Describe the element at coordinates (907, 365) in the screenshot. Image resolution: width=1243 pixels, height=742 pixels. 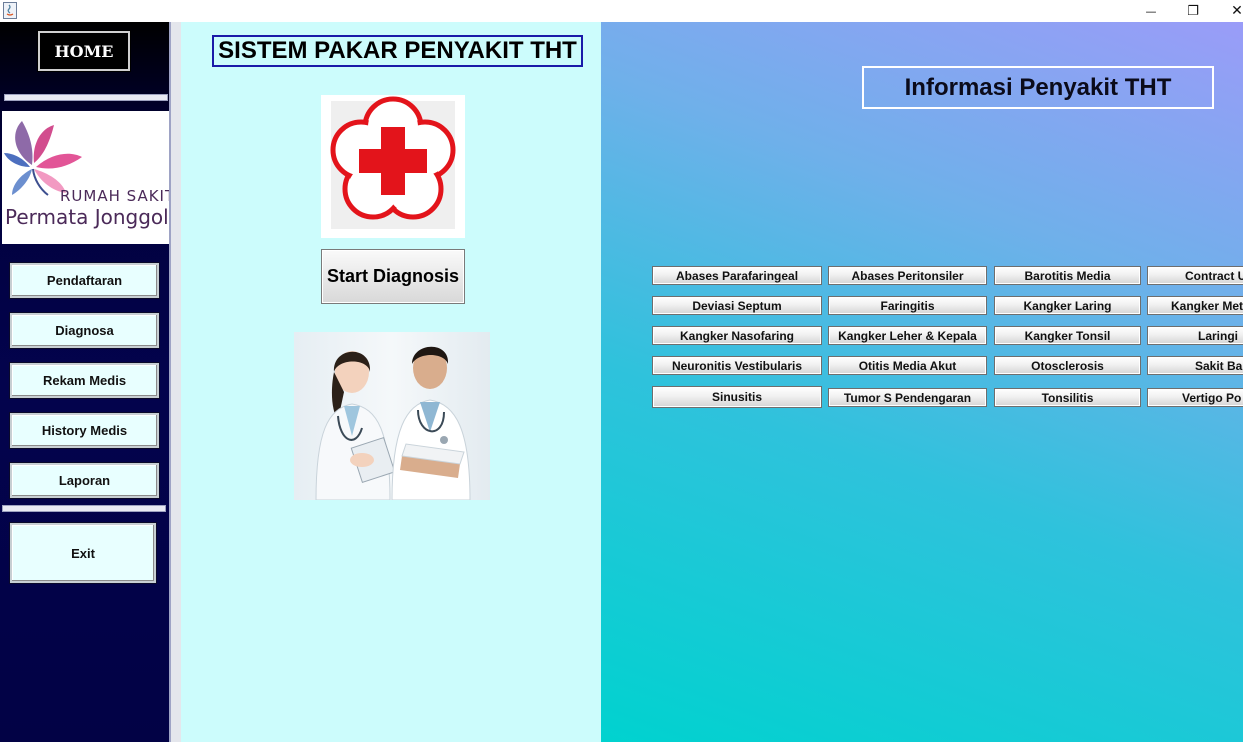
I see `disease-button: Otitis Media Akut` at that location.